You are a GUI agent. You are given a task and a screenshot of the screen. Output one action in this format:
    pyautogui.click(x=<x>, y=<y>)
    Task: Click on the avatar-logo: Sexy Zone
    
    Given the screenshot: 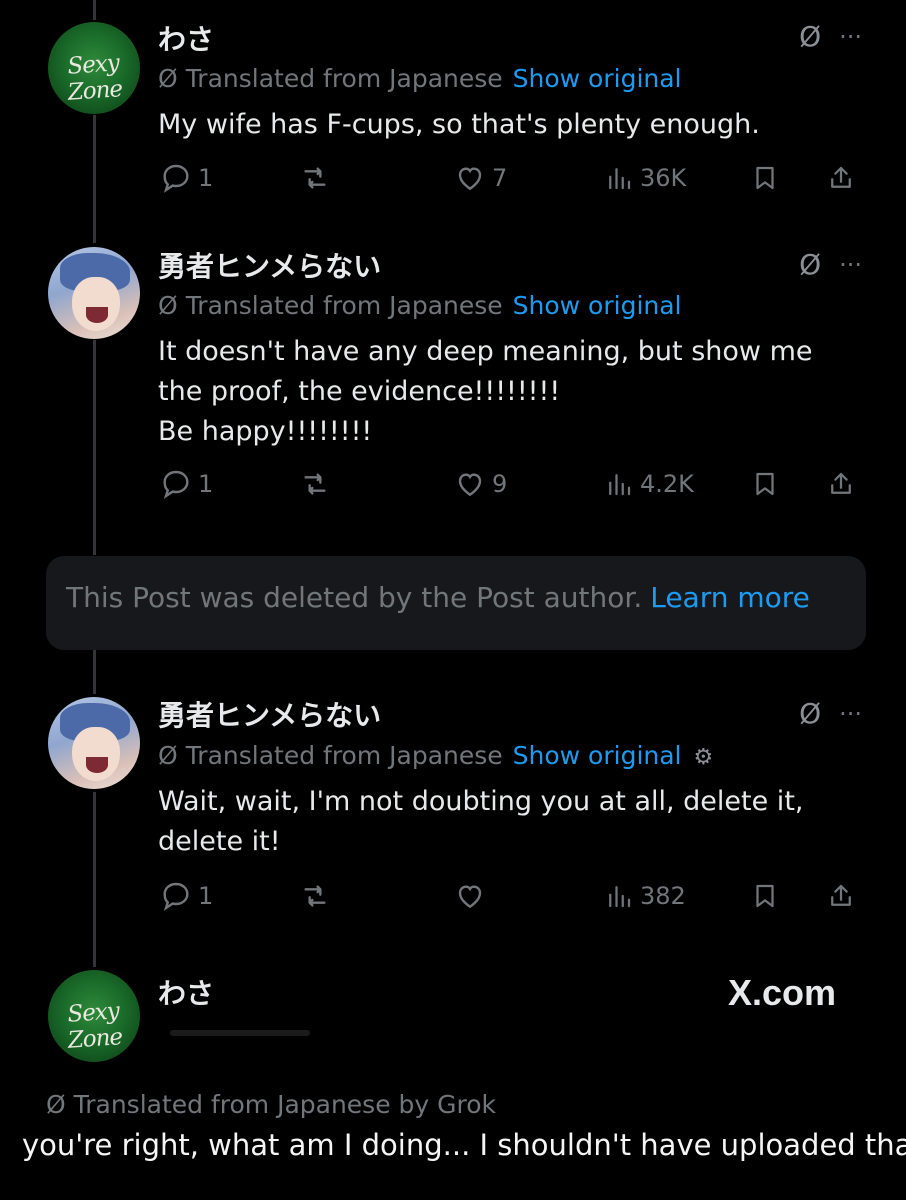 What is the action you would take?
    pyautogui.click(x=94, y=1026)
    